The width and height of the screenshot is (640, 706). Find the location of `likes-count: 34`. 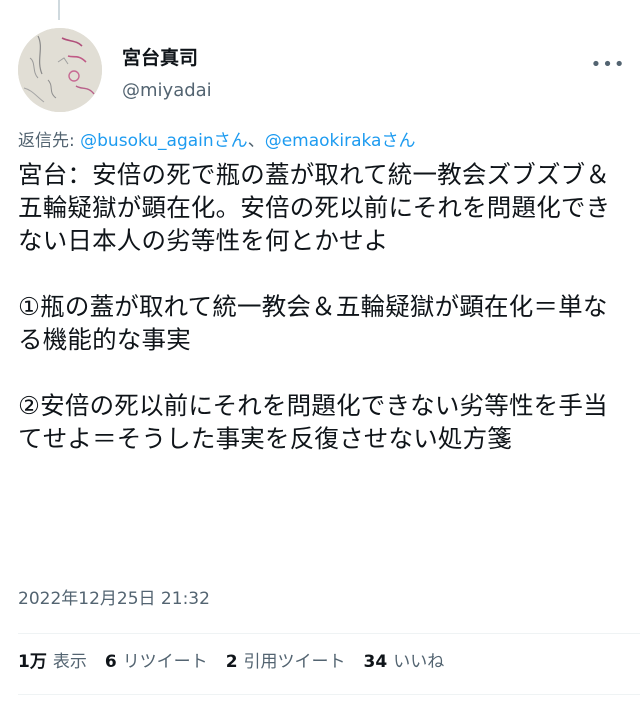

likes-count: 34 is located at coordinates (375, 662).